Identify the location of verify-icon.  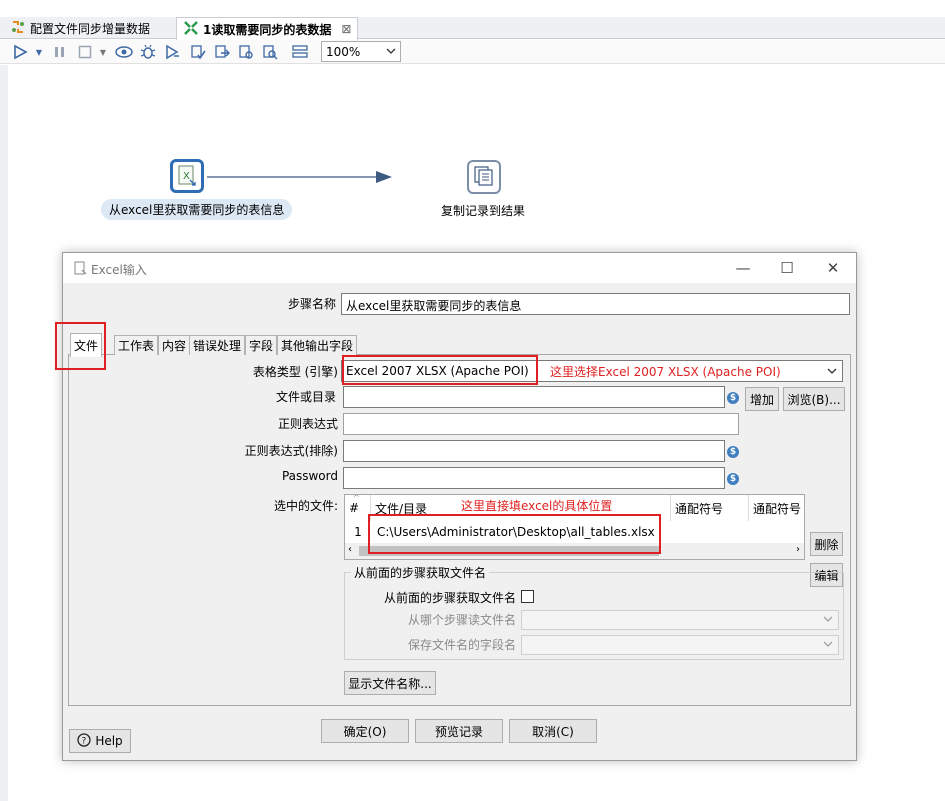
(198, 52).